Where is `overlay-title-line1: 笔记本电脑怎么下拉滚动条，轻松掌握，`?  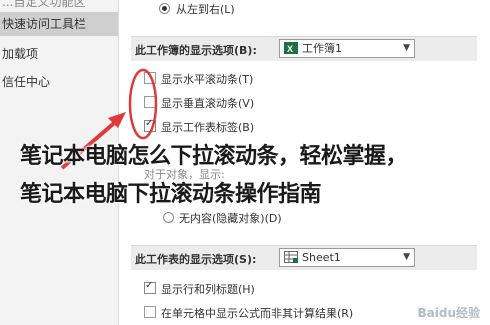 overlay-title-line1: 笔记本电脑怎么下拉滚动条，轻松掌握， is located at coordinates (214, 156).